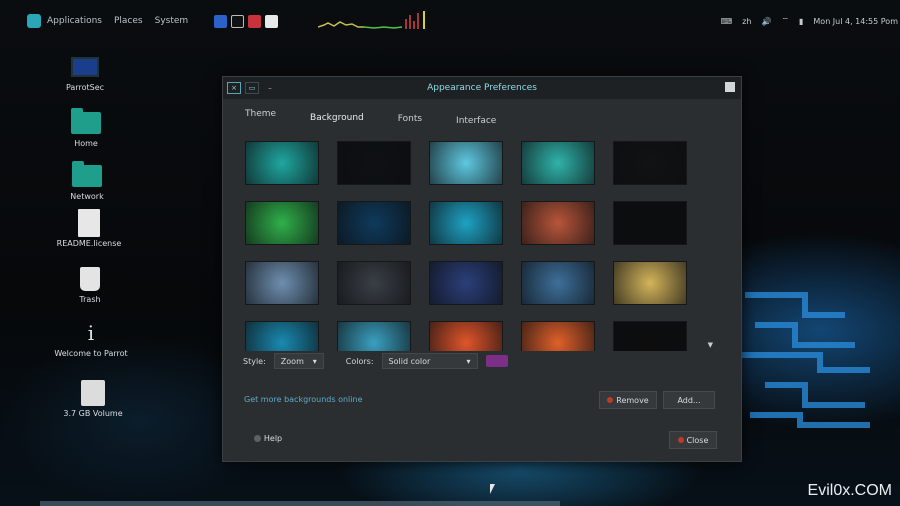 This screenshot has height=506, width=900. I want to click on network-folder-icon, so click(87, 174).